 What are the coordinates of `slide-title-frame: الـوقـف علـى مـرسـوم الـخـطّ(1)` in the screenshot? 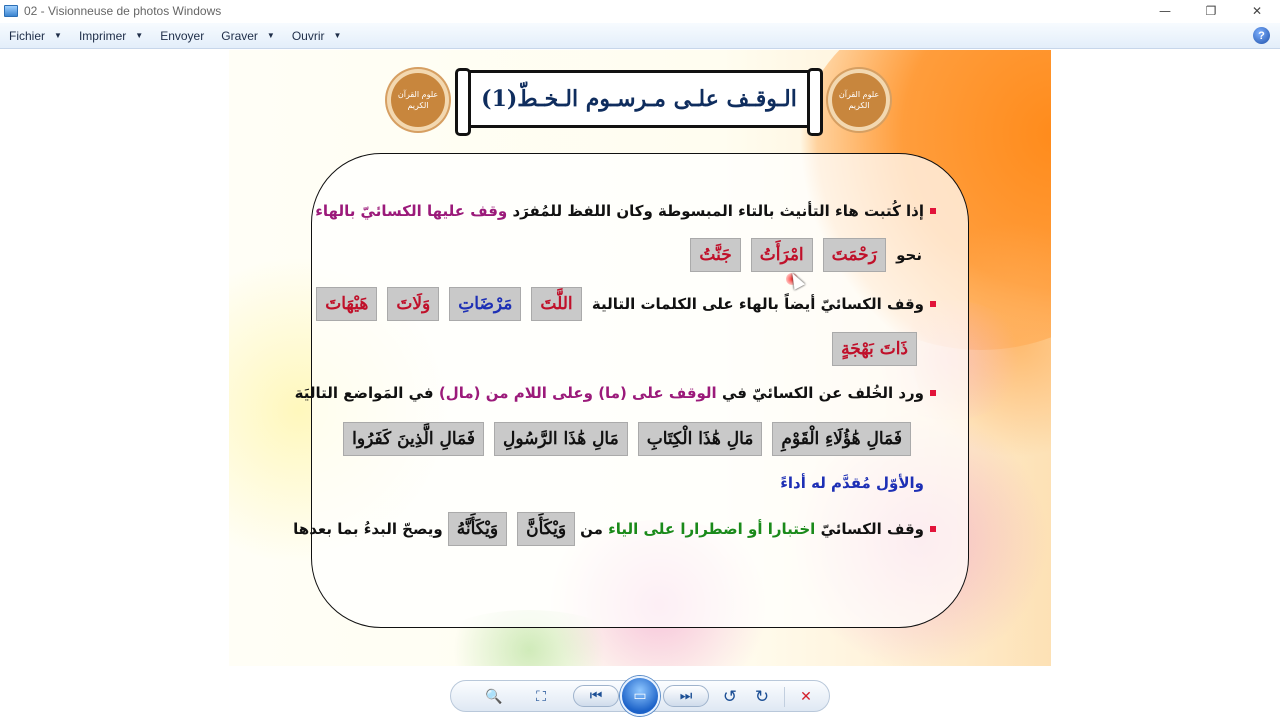 It's located at (639, 102).